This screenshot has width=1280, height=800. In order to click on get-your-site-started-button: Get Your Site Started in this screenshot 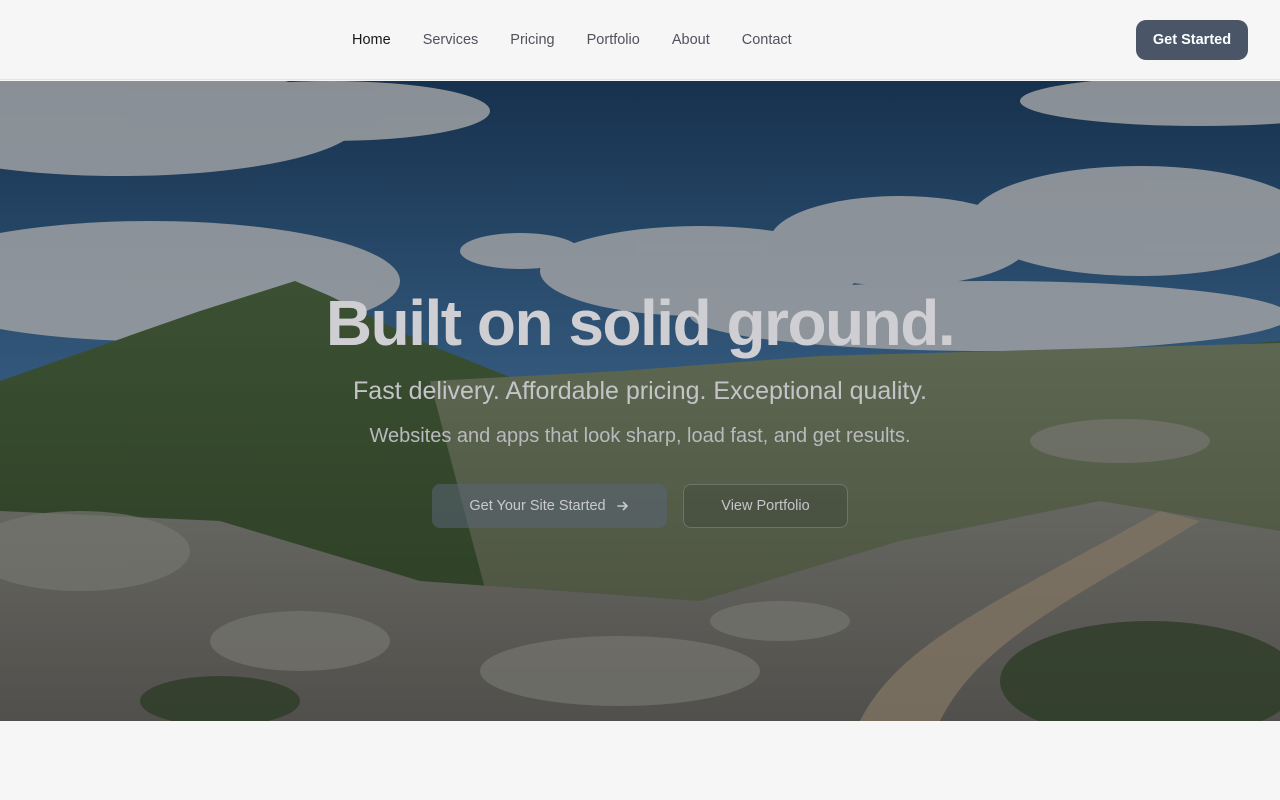, I will do `click(549, 506)`.